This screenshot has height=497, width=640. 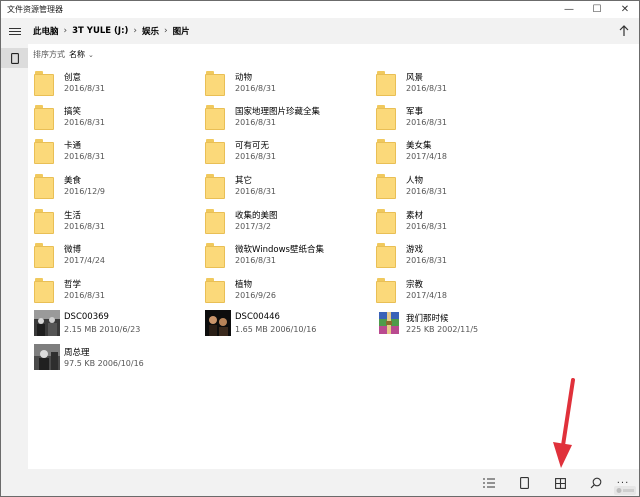 I want to click on grid-view-icon, so click(x=560, y=483).